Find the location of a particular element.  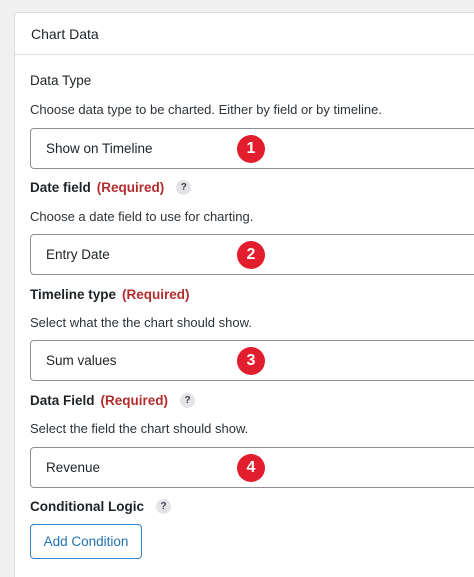

date-field-select: Entry Date 2 is located at coordinates (252, 254).